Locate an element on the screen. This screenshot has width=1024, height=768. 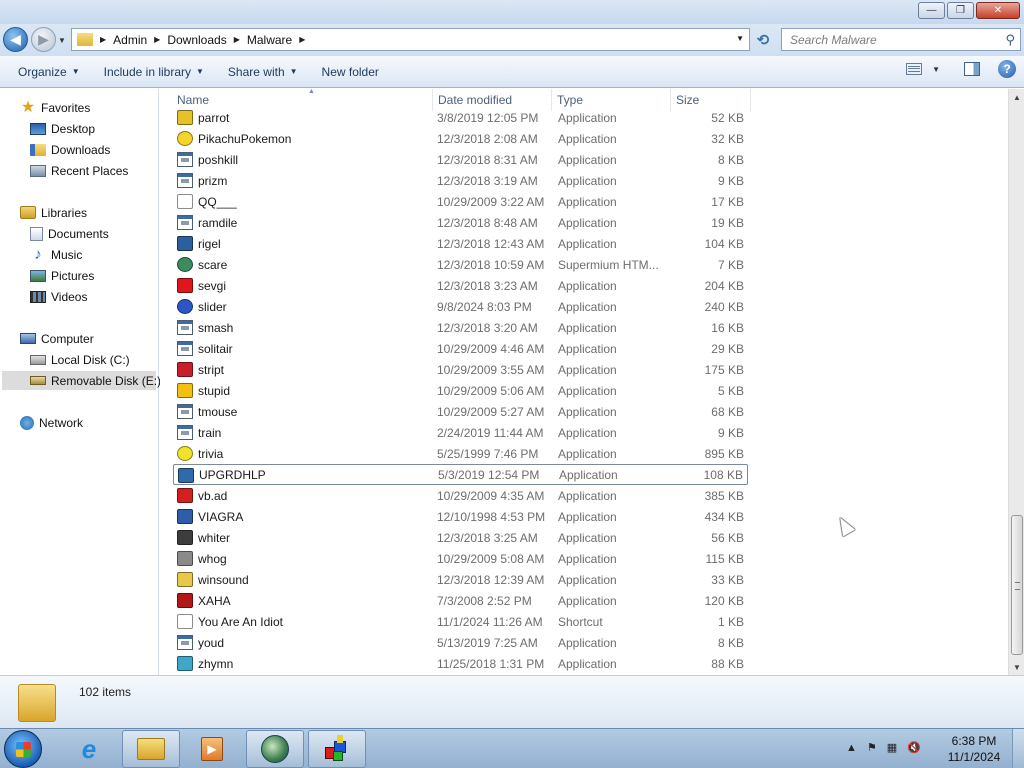
taskbar-browser is located at coordinates (275, 749).